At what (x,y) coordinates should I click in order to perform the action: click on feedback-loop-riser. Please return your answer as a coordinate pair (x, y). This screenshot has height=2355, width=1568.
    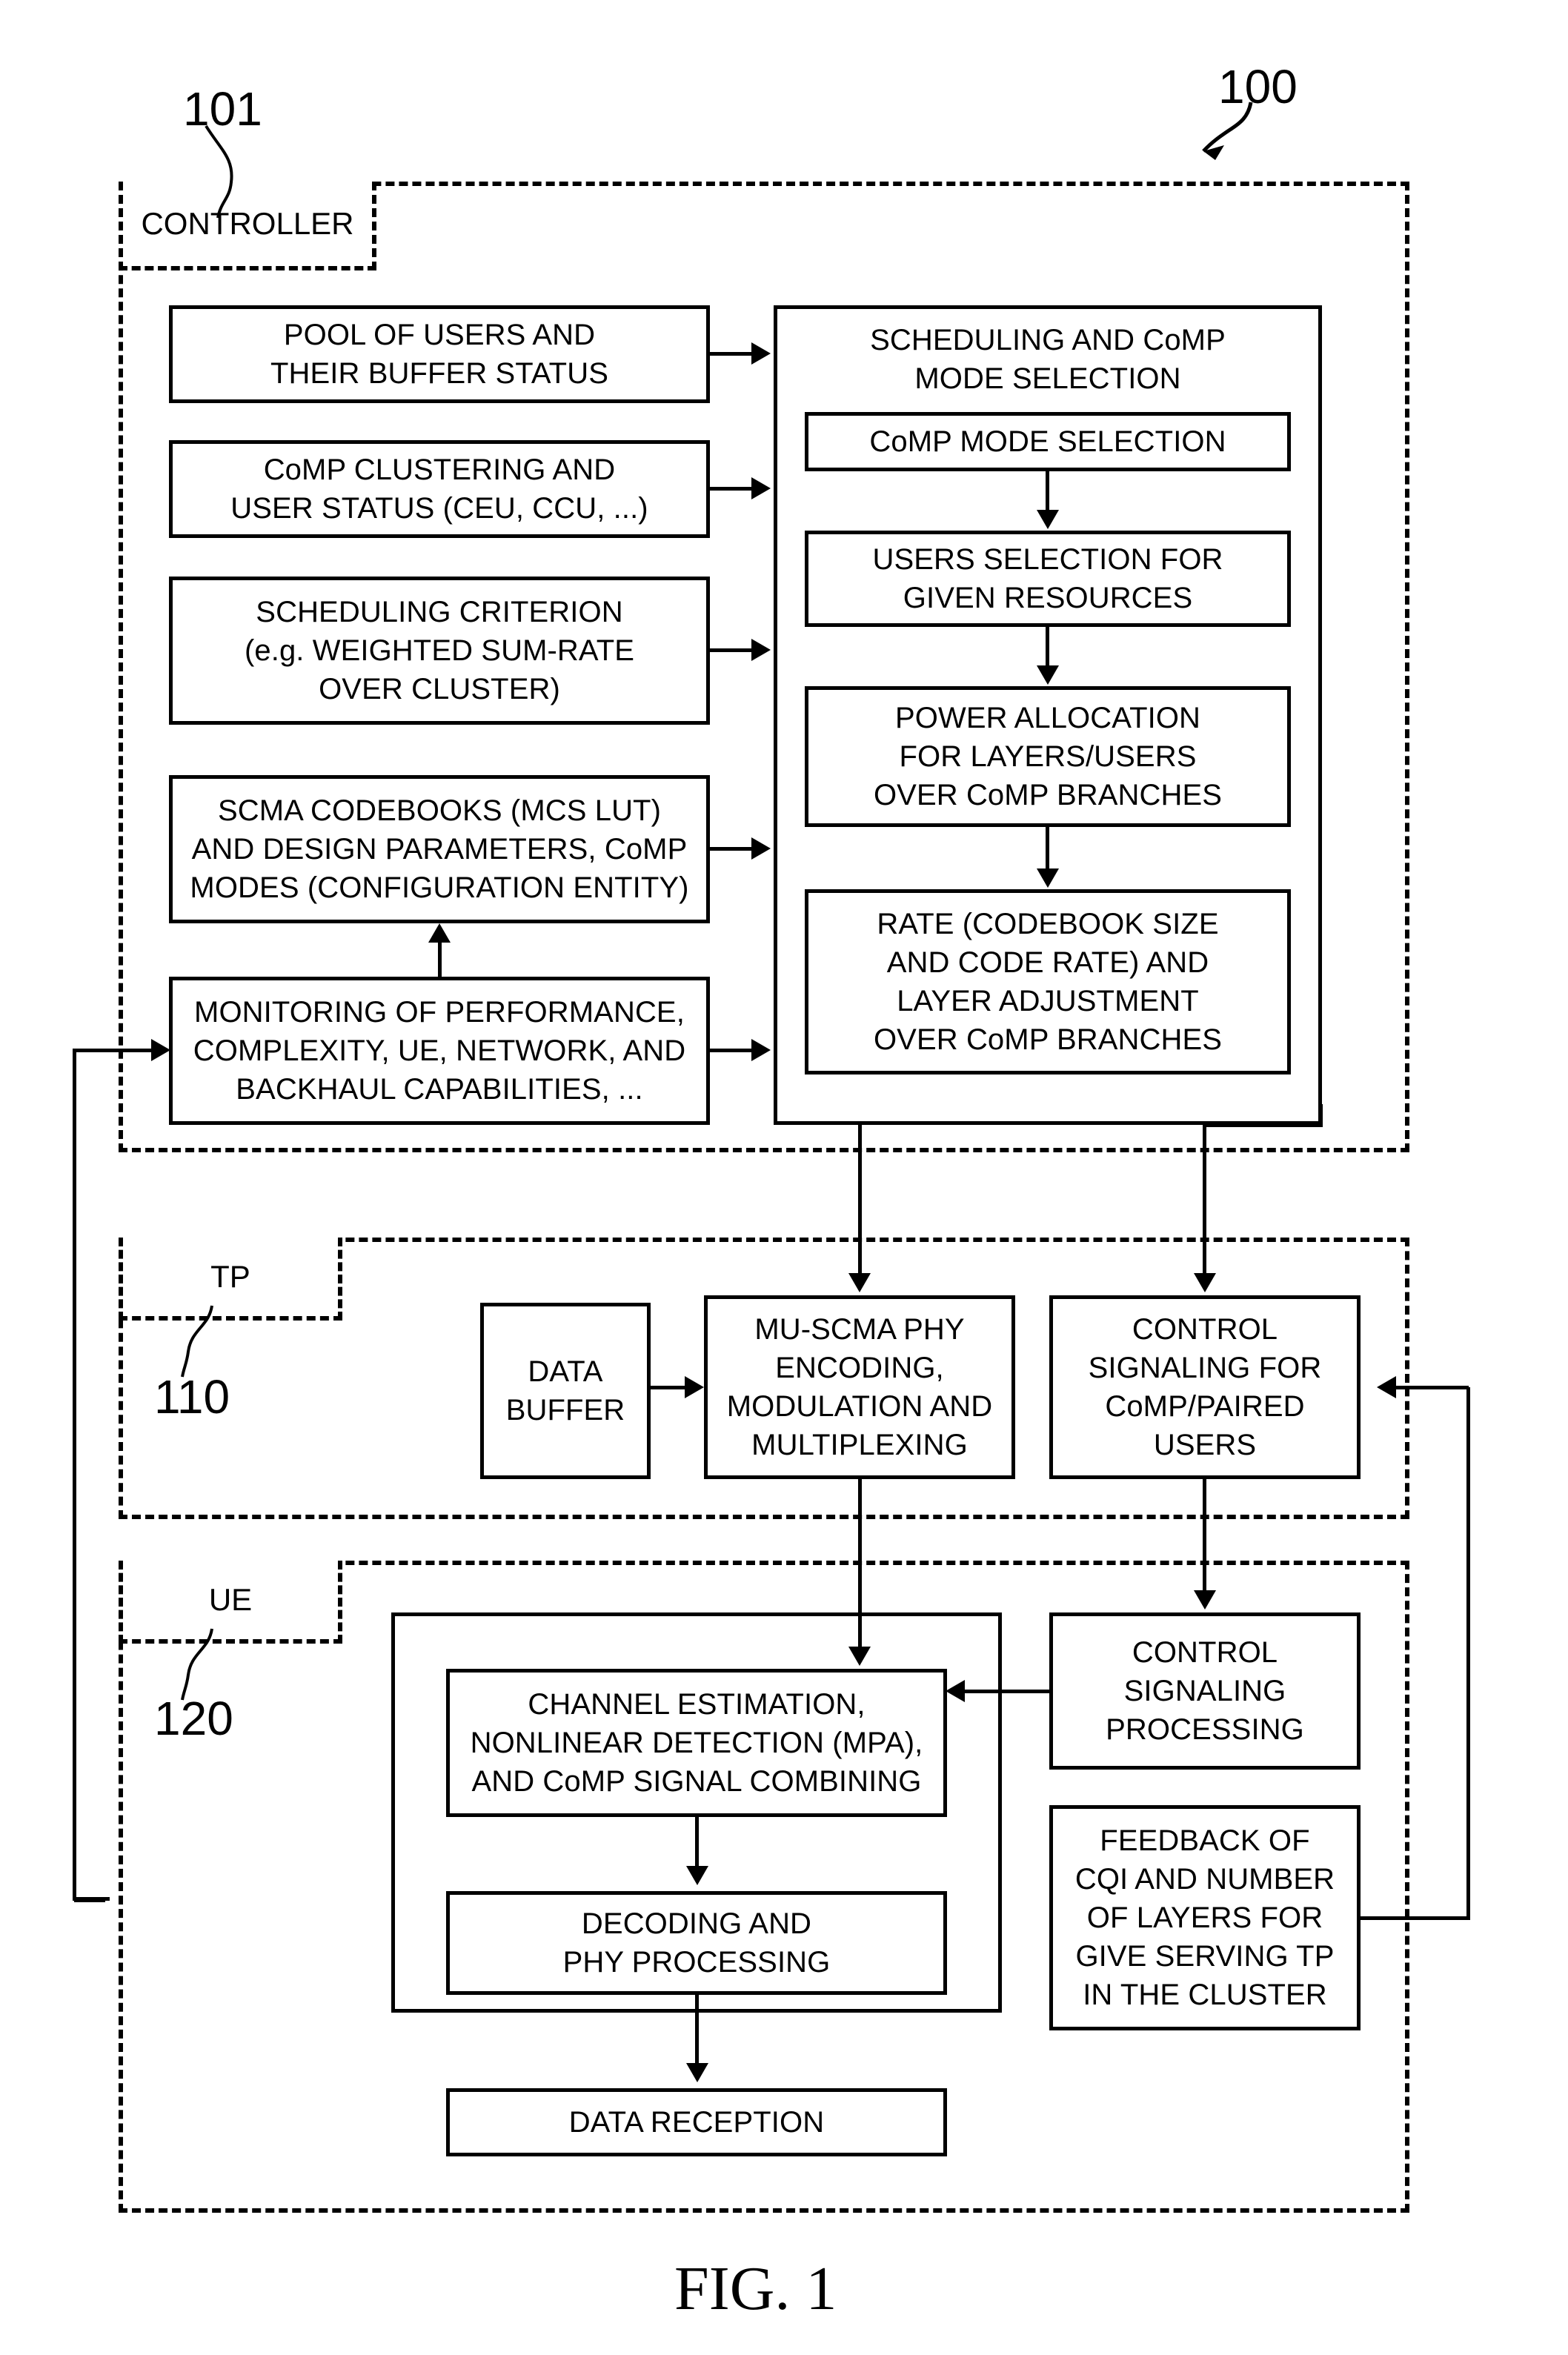
    Looking at the image, I should click on (1468, 1653).